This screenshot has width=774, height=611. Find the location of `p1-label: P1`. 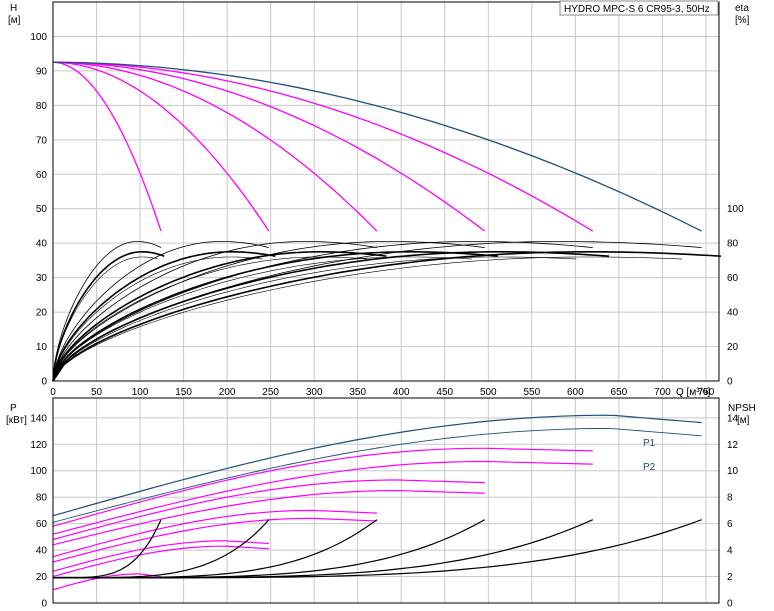

p1-label: P1 is located at coordinates (649, 443).